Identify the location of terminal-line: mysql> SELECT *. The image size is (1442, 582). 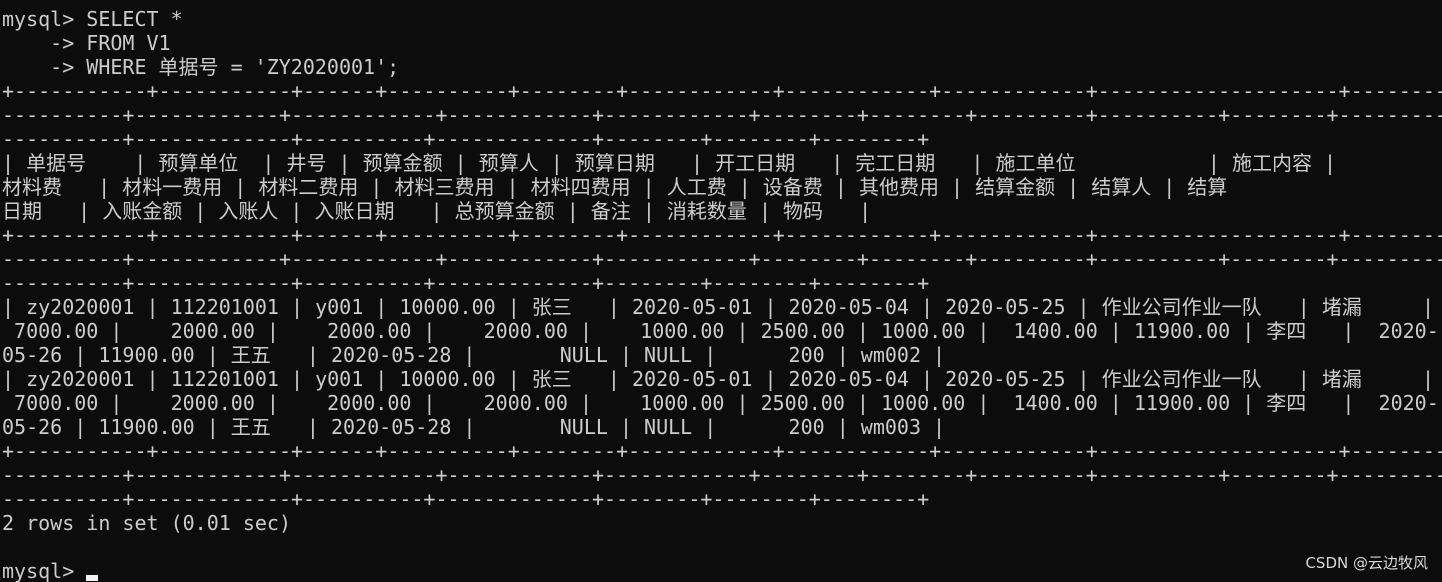
(92, 19).